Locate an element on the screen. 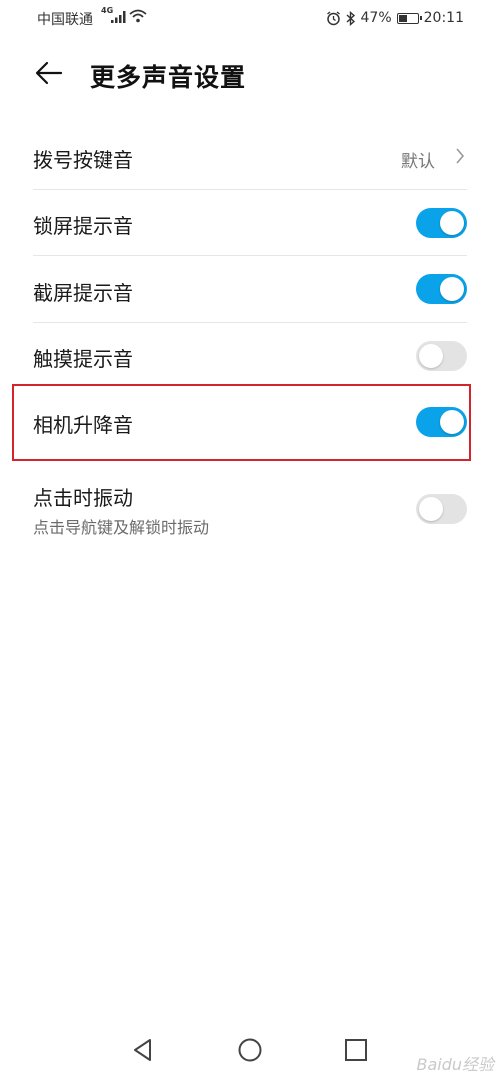 The width and height of the screenshot is (500, 1083). lock-screen-sound-toggle is located at coordinates (441, 223).